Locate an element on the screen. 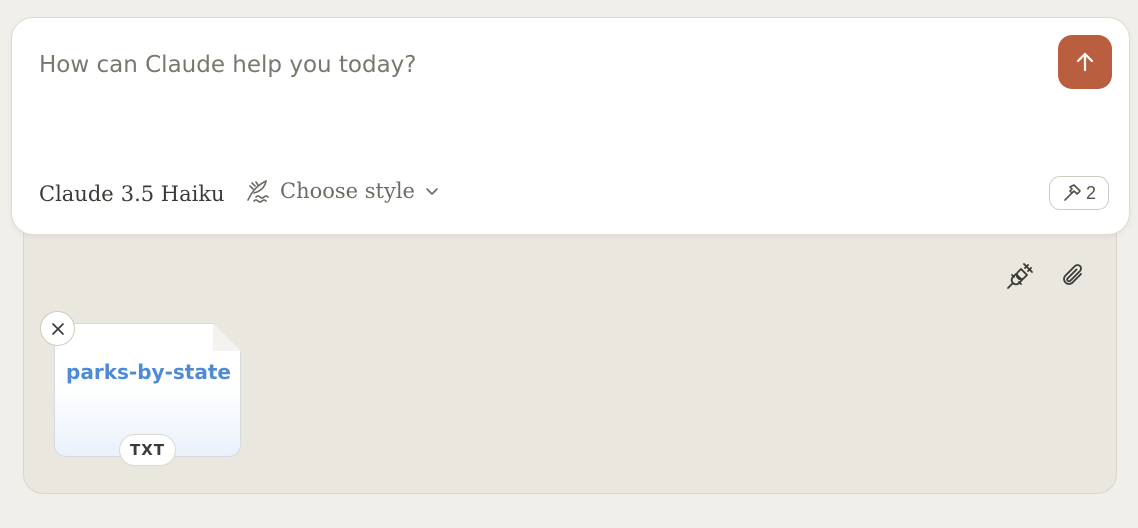 The height and width of the screenshot is (528, 1138). send-button is located at coordinates (1085, 62).